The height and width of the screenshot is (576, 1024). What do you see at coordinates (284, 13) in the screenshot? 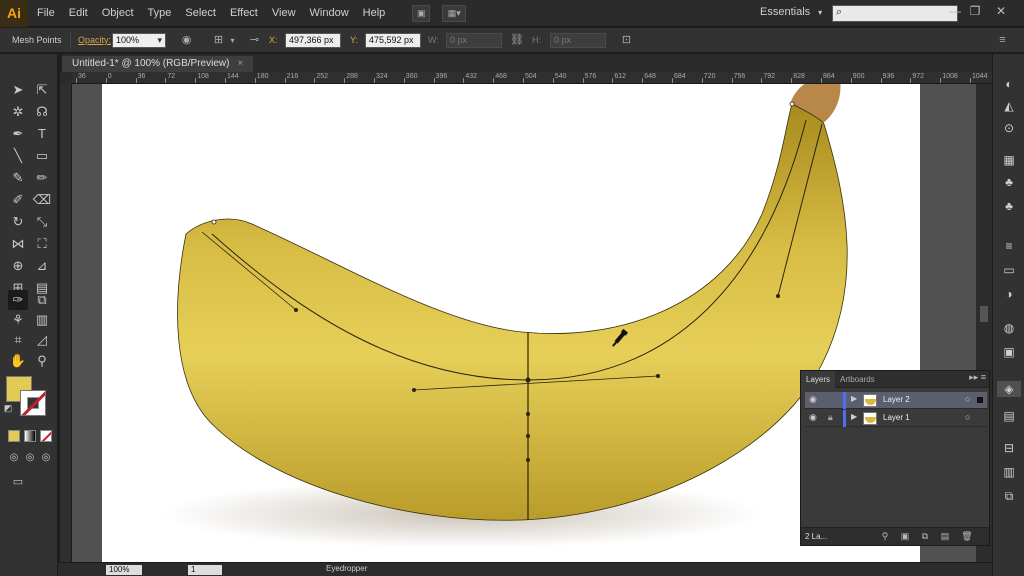
I see `menu-view: View` at bounding box center [284, 13].